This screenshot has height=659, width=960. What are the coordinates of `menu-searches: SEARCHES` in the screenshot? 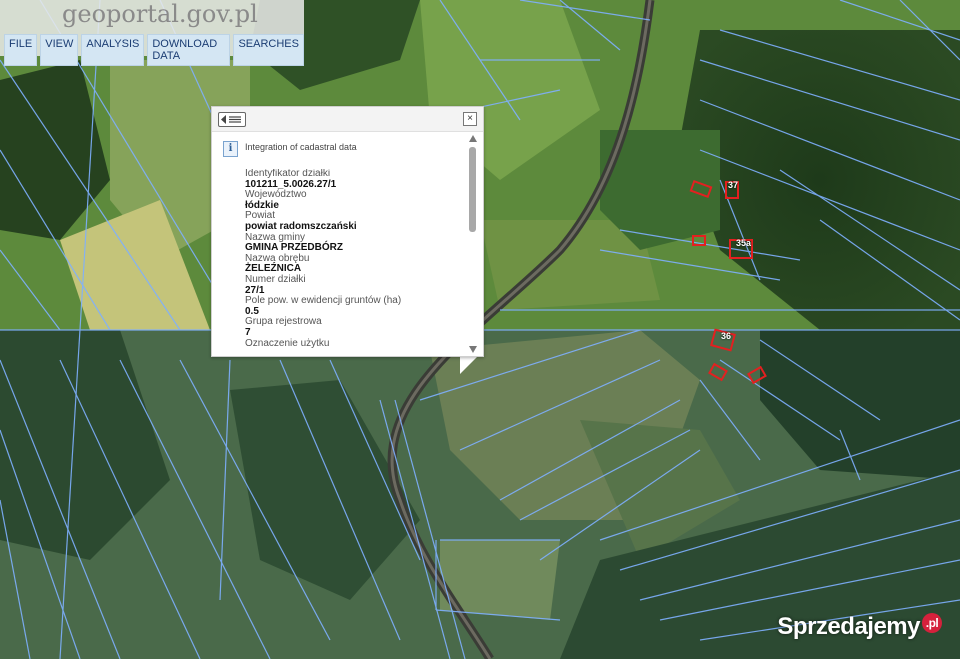 It's located at (268, 50).